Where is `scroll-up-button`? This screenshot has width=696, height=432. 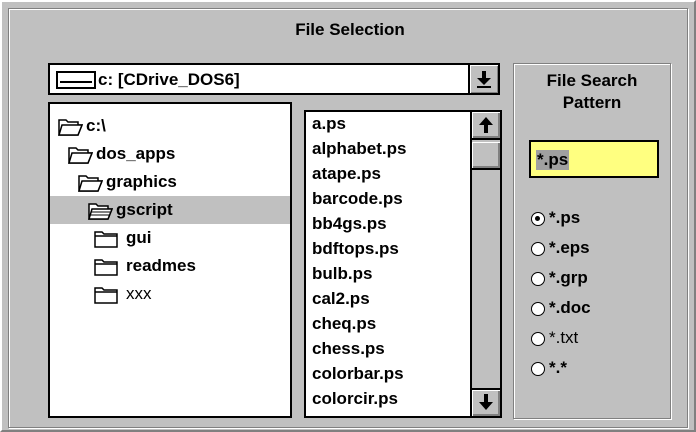 scroll-up-button is located at coordinates (486, 126).